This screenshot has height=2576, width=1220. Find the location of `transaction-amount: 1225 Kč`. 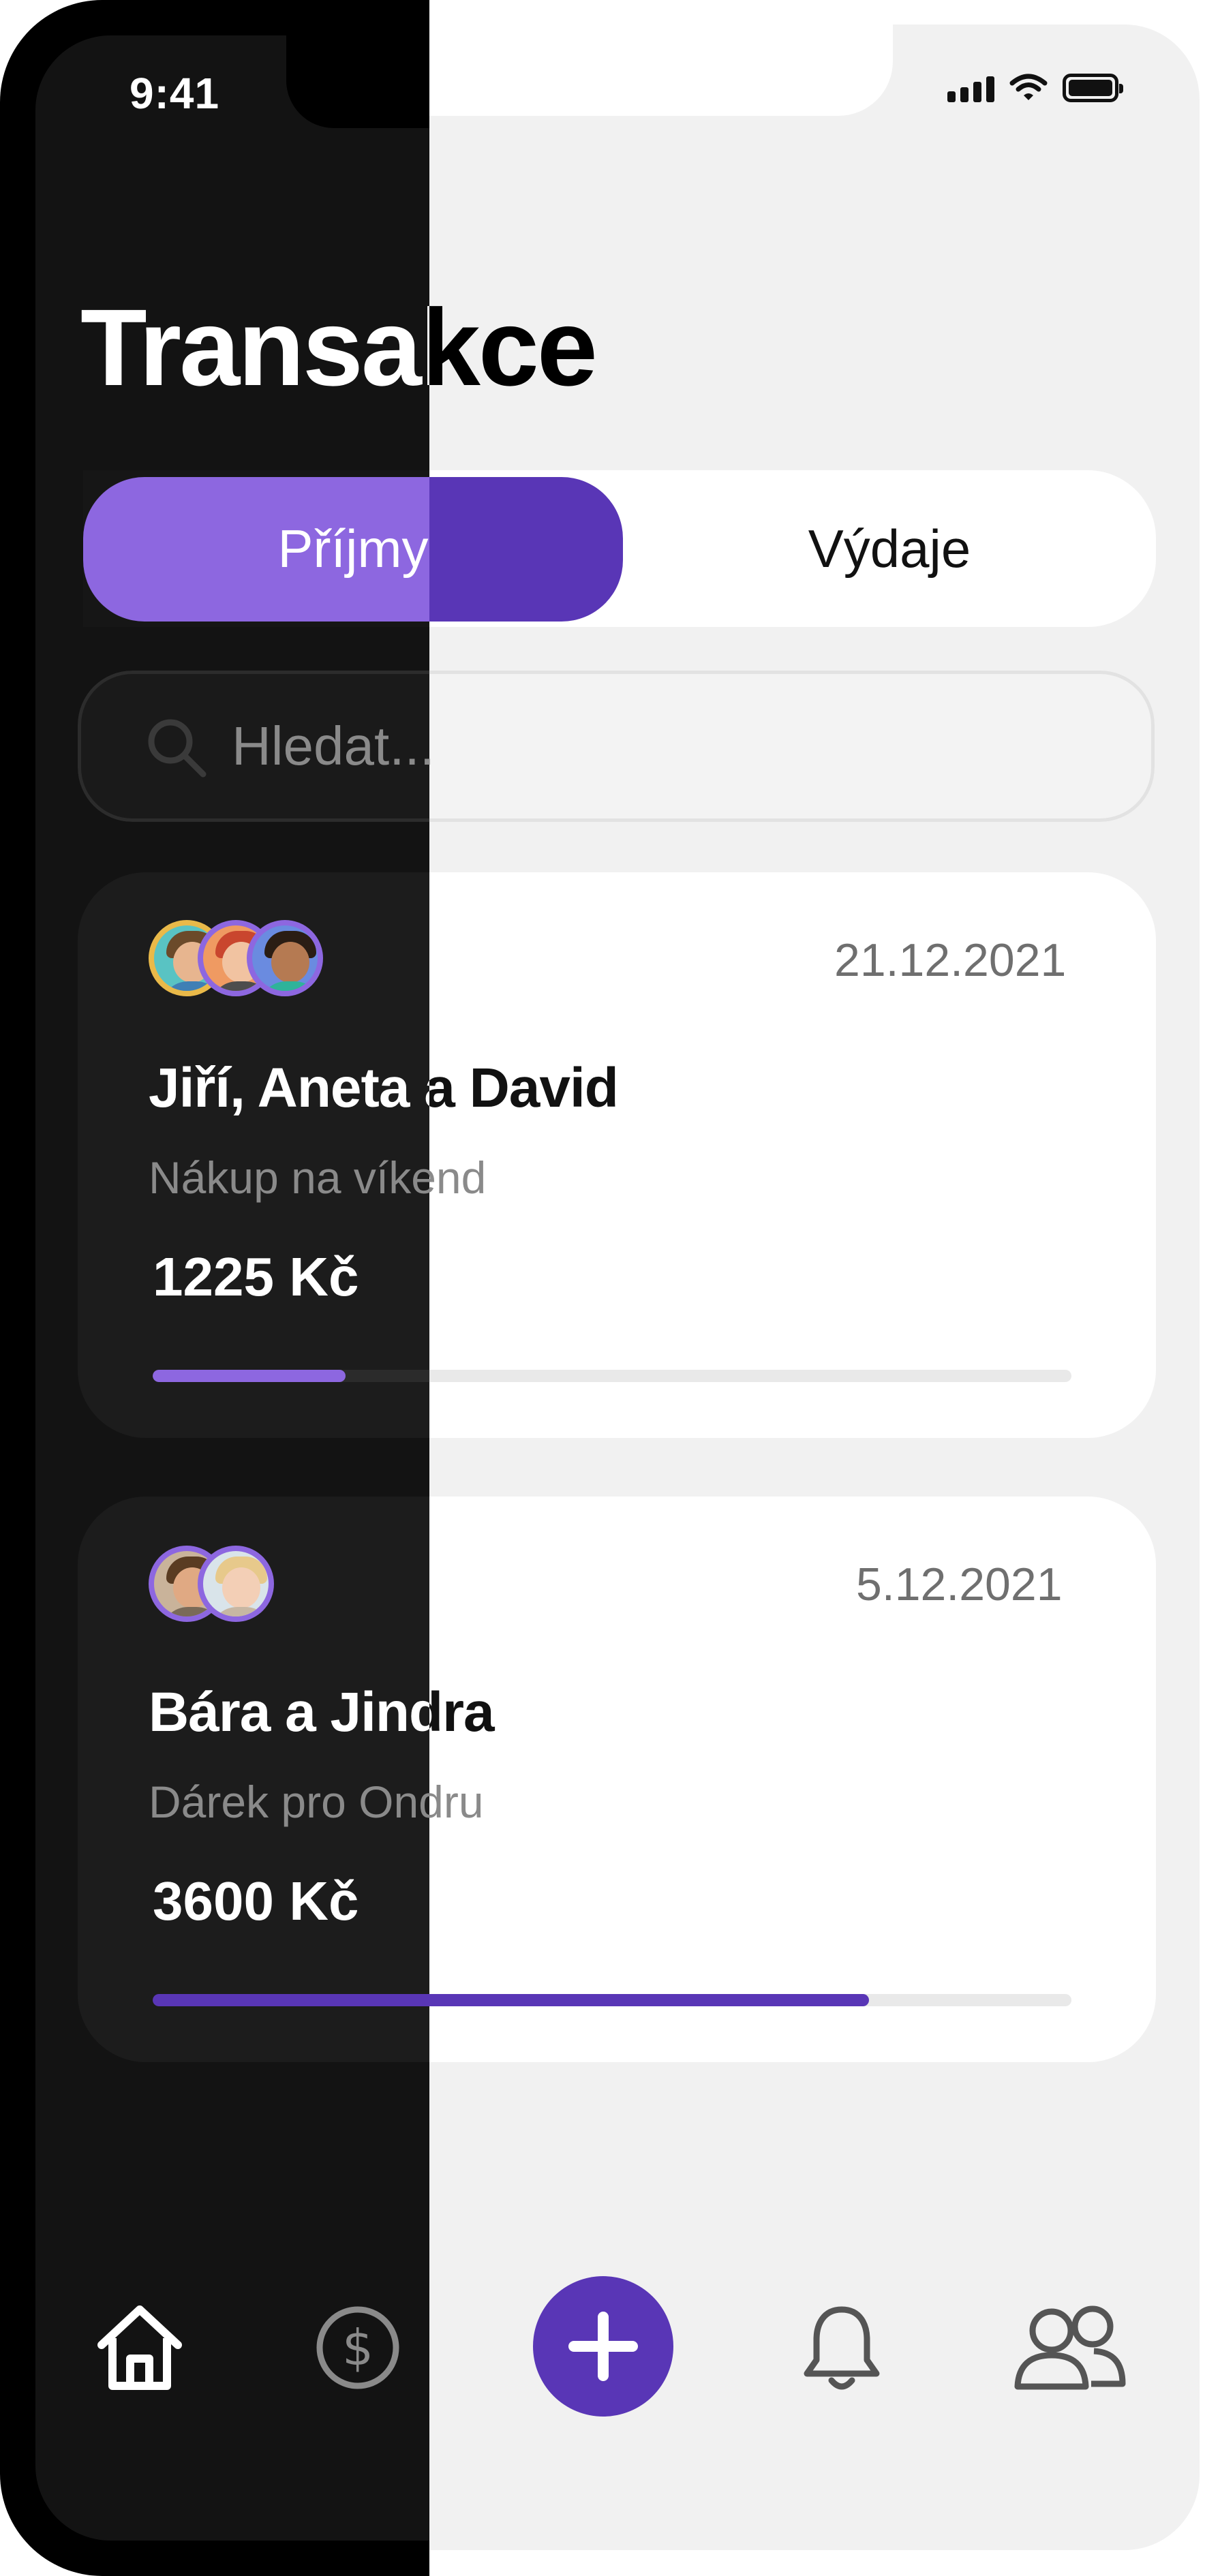

transaction-amount: 1225 Kč is located at coordinates (256, 1276).